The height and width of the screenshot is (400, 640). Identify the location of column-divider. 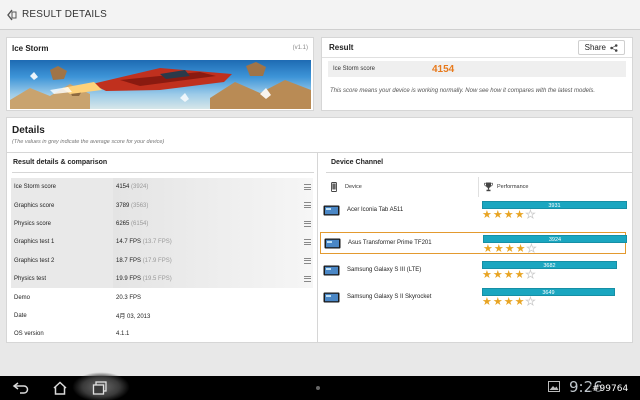
(317, 247).